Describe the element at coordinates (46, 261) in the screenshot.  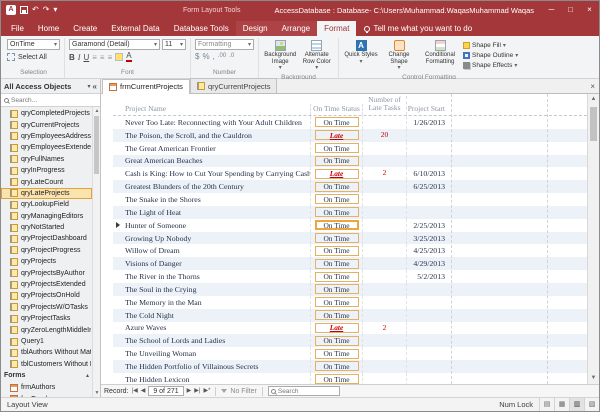
I see `nav-item-query: qryProjects` at that location.